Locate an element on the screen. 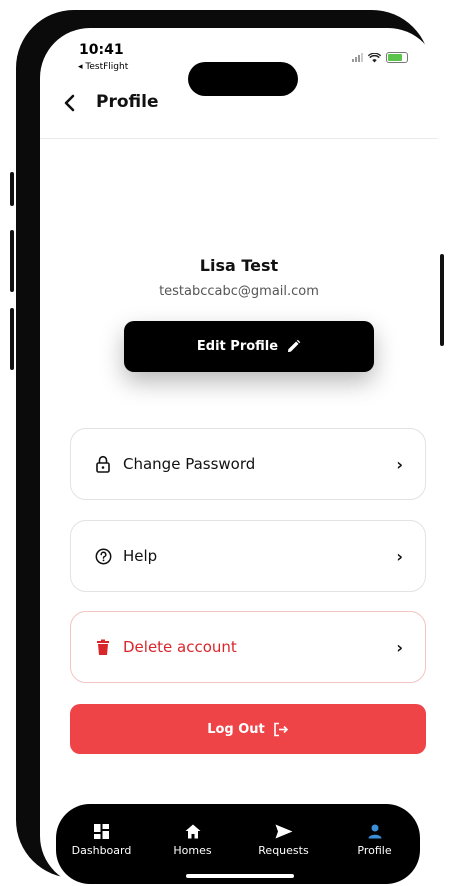 The width and height of the screenshot is (450, 886). help-label: Help is located at coordinates (140, 556).